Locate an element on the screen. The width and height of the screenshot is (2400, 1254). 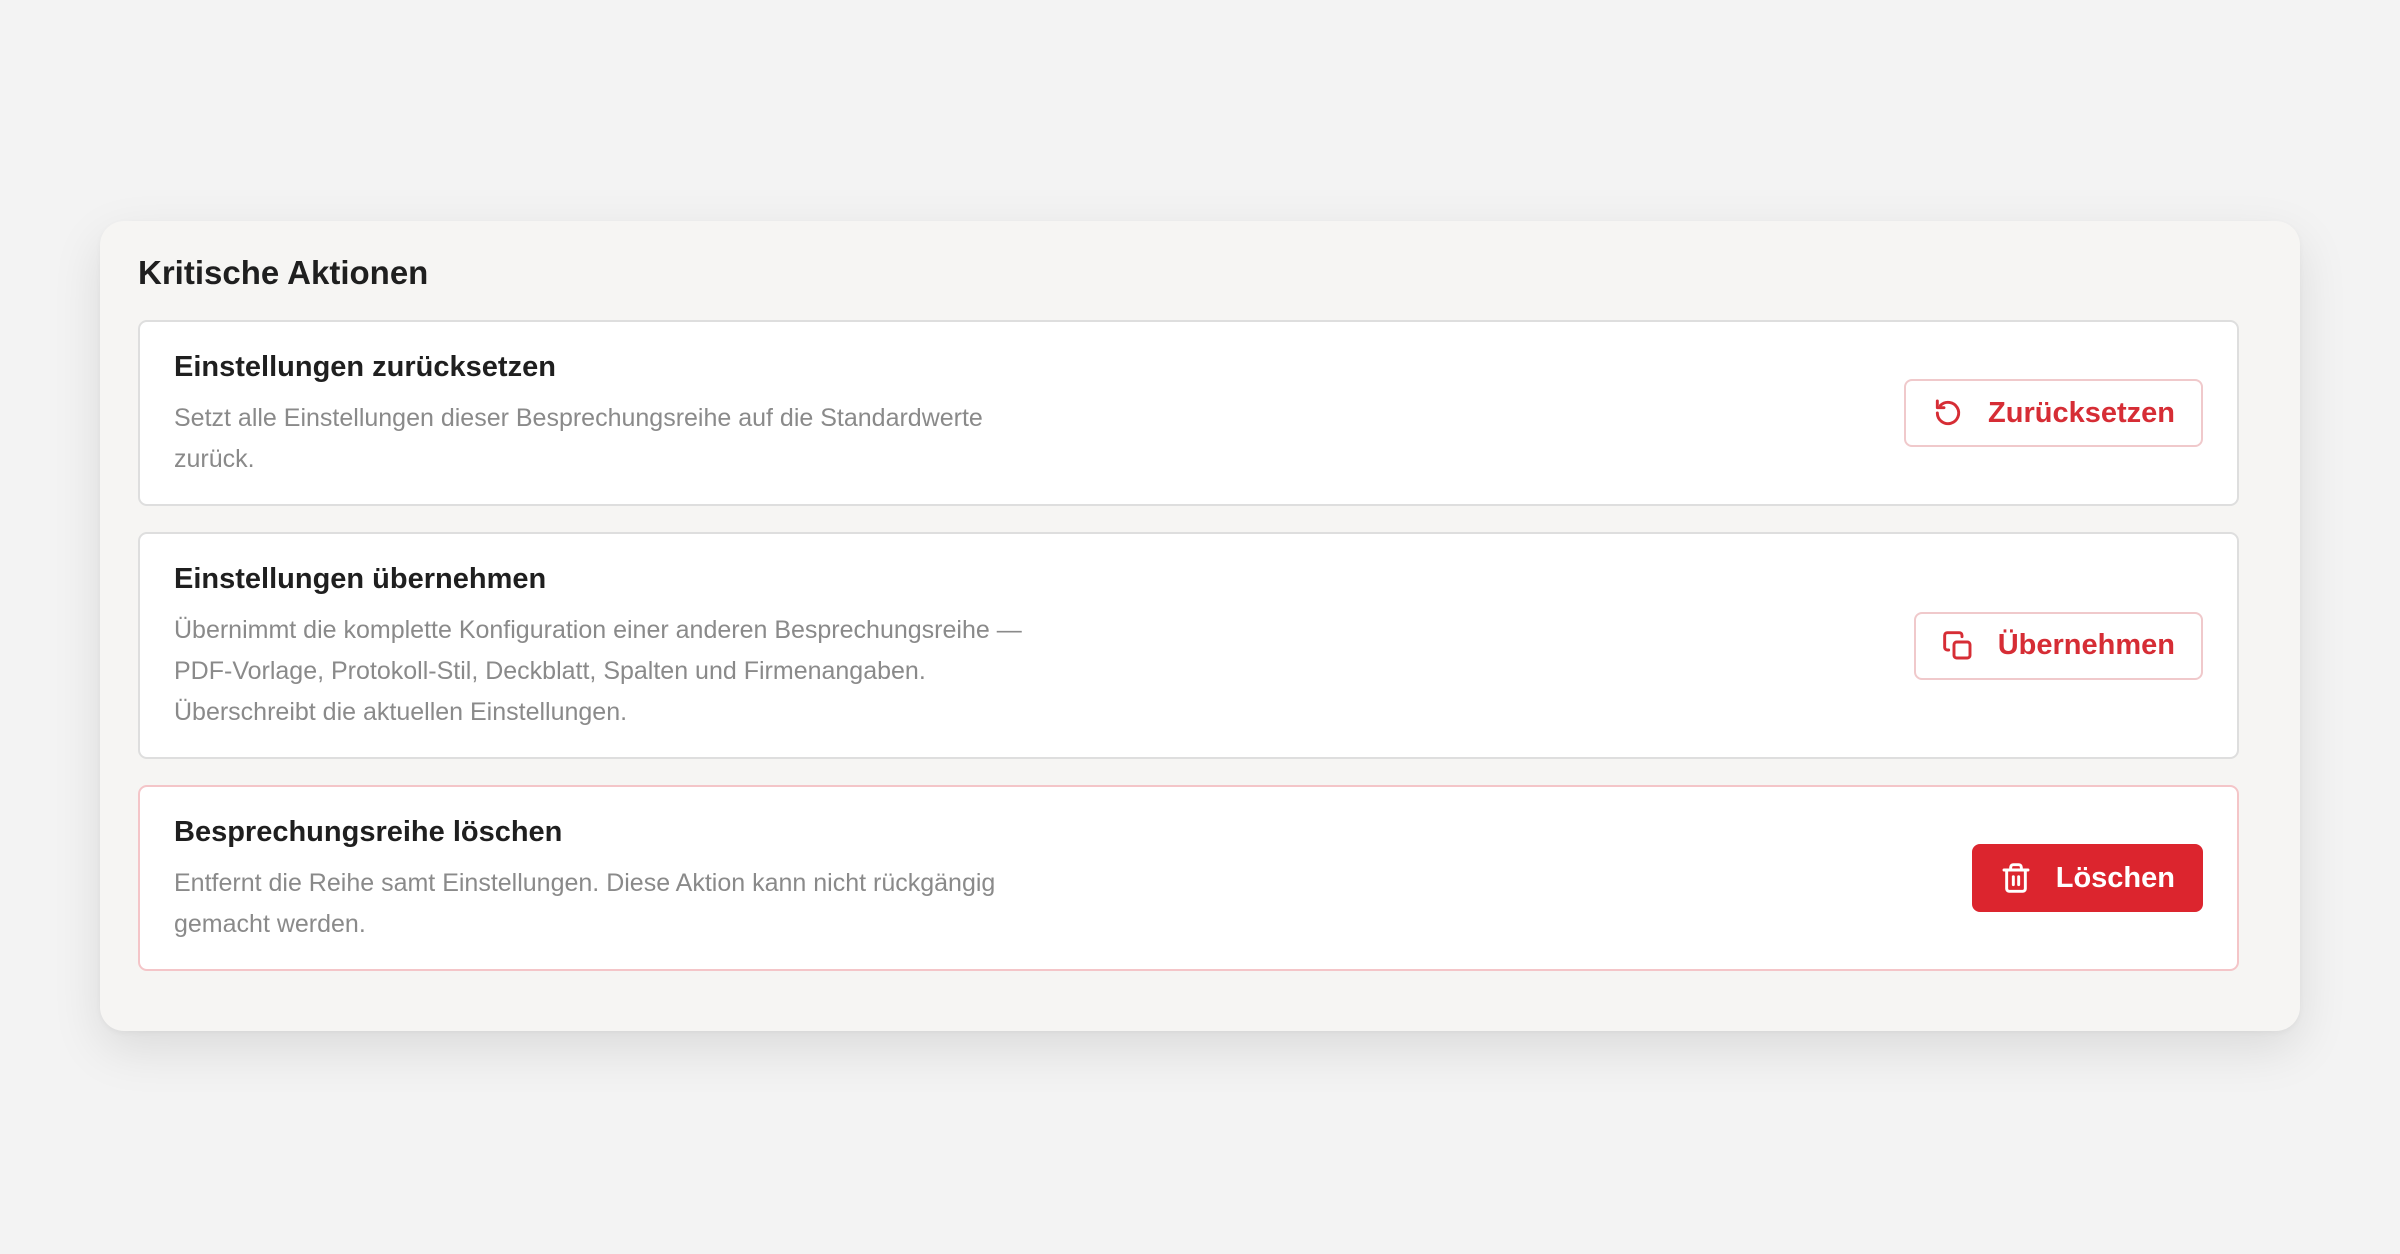
card-title: Einstellungen zurücksetzen is located at coordinates (365, 367).